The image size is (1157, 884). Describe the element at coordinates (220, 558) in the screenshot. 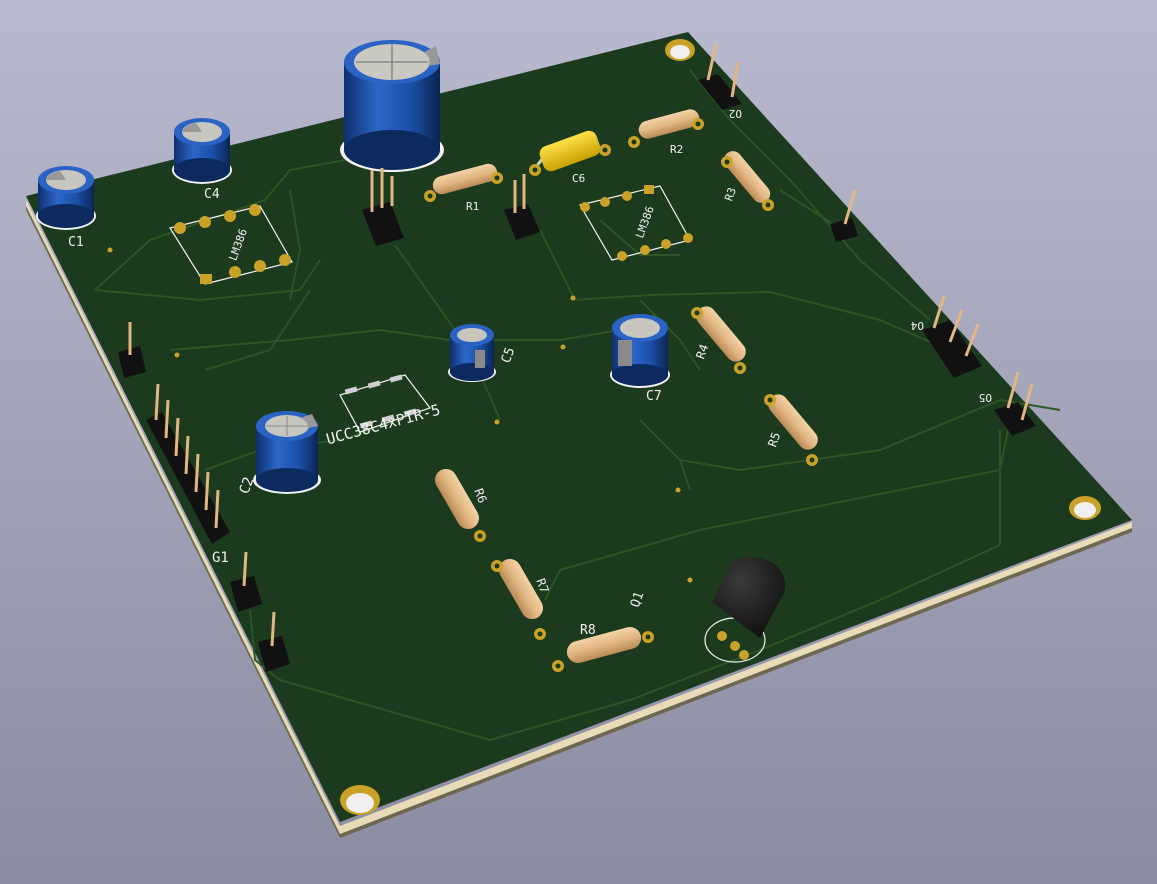

I see `label-g1: G1` at that location.